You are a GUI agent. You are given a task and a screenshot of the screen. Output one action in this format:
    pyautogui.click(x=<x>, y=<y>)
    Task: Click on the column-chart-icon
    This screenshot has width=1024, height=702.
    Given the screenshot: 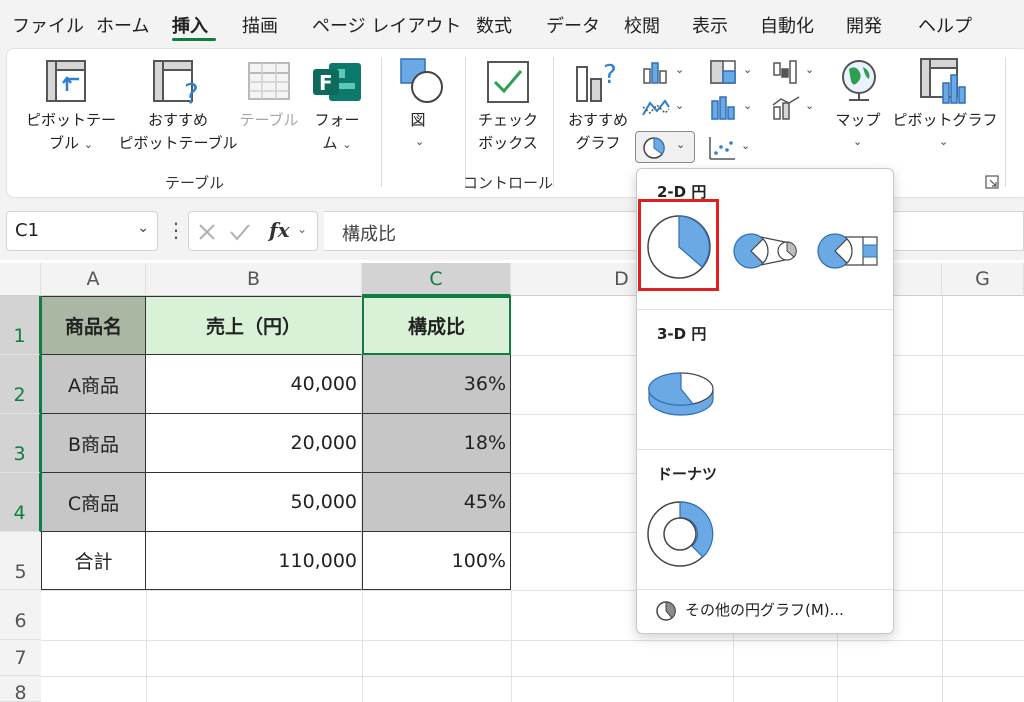 What is the action you would take?
    pyautogui.click(x=656, y=72)
    